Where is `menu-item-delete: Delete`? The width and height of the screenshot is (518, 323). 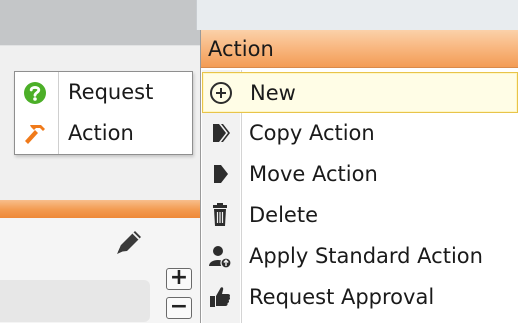
menu-item-delete: Delete is located at coordinates (360, 215).